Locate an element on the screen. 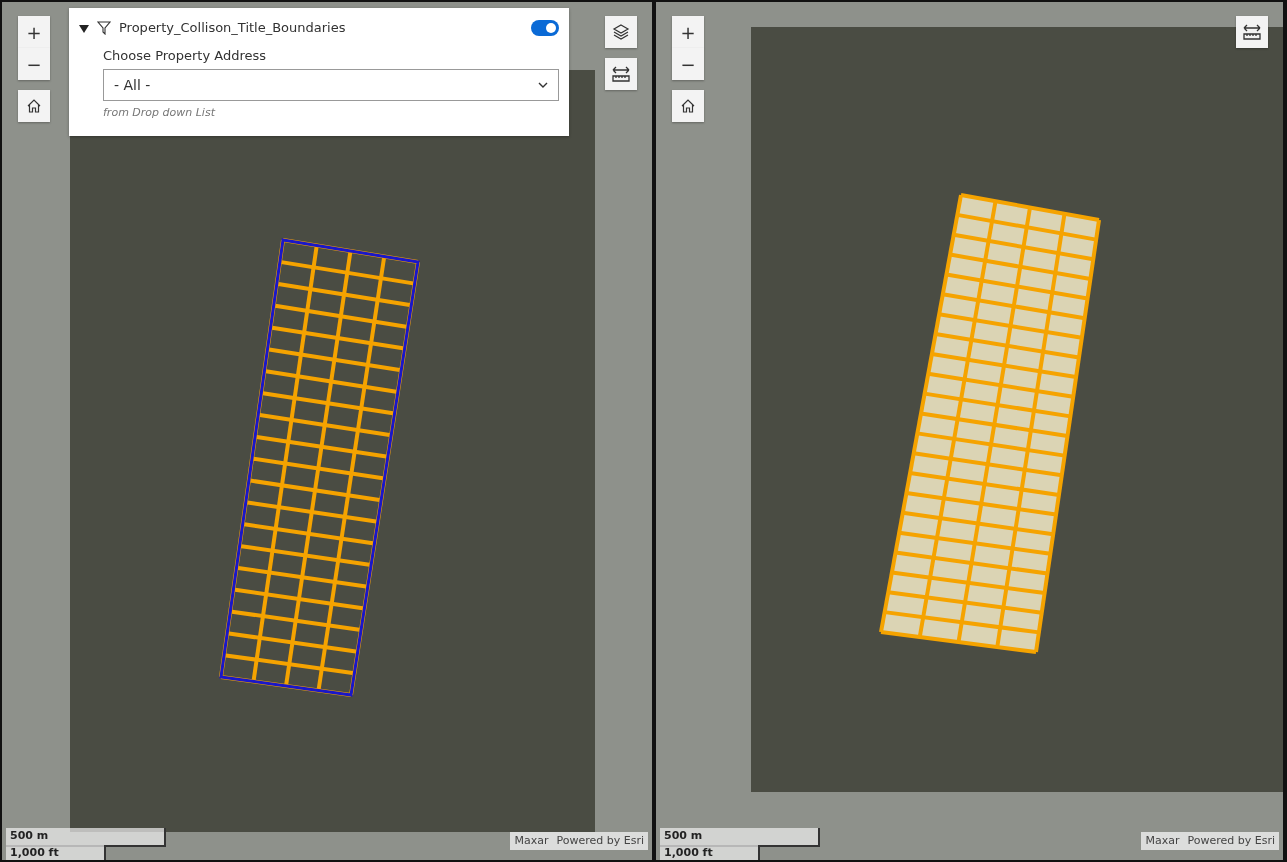  toggle-switch is located at coordinates (545, 27).